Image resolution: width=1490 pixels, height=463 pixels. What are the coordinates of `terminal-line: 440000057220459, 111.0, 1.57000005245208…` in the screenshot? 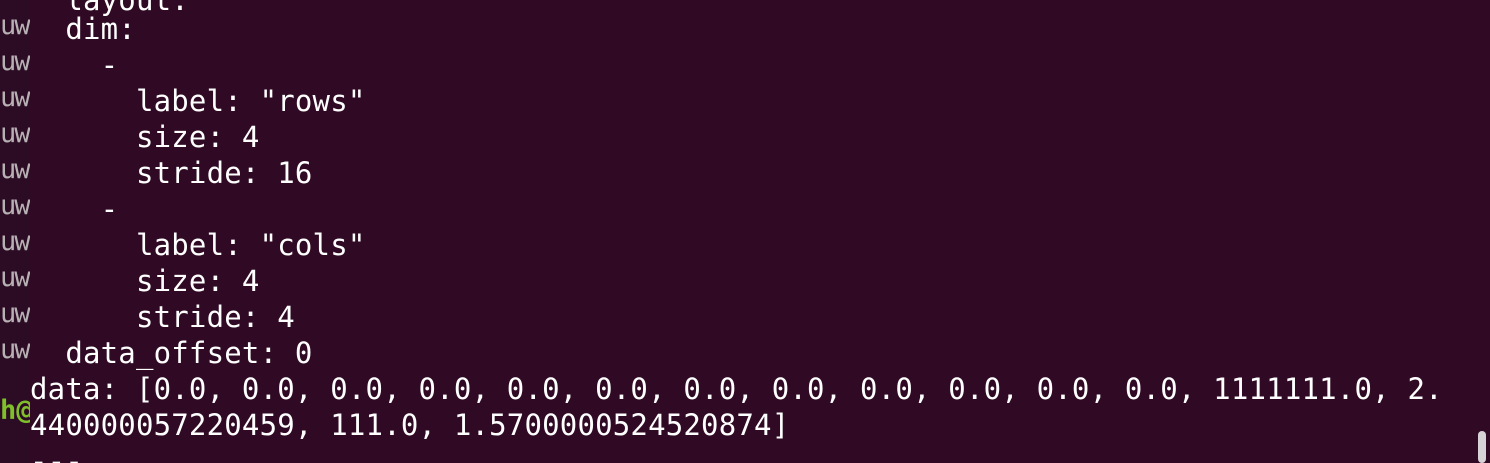 It's located at (410, 425).